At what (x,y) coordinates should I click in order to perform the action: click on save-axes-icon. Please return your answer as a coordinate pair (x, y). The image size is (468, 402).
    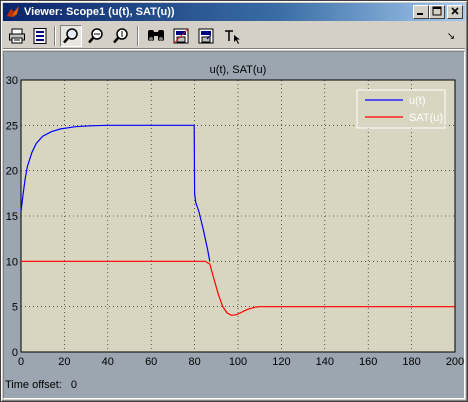
    Looking at the image, I should click on (181, 36).